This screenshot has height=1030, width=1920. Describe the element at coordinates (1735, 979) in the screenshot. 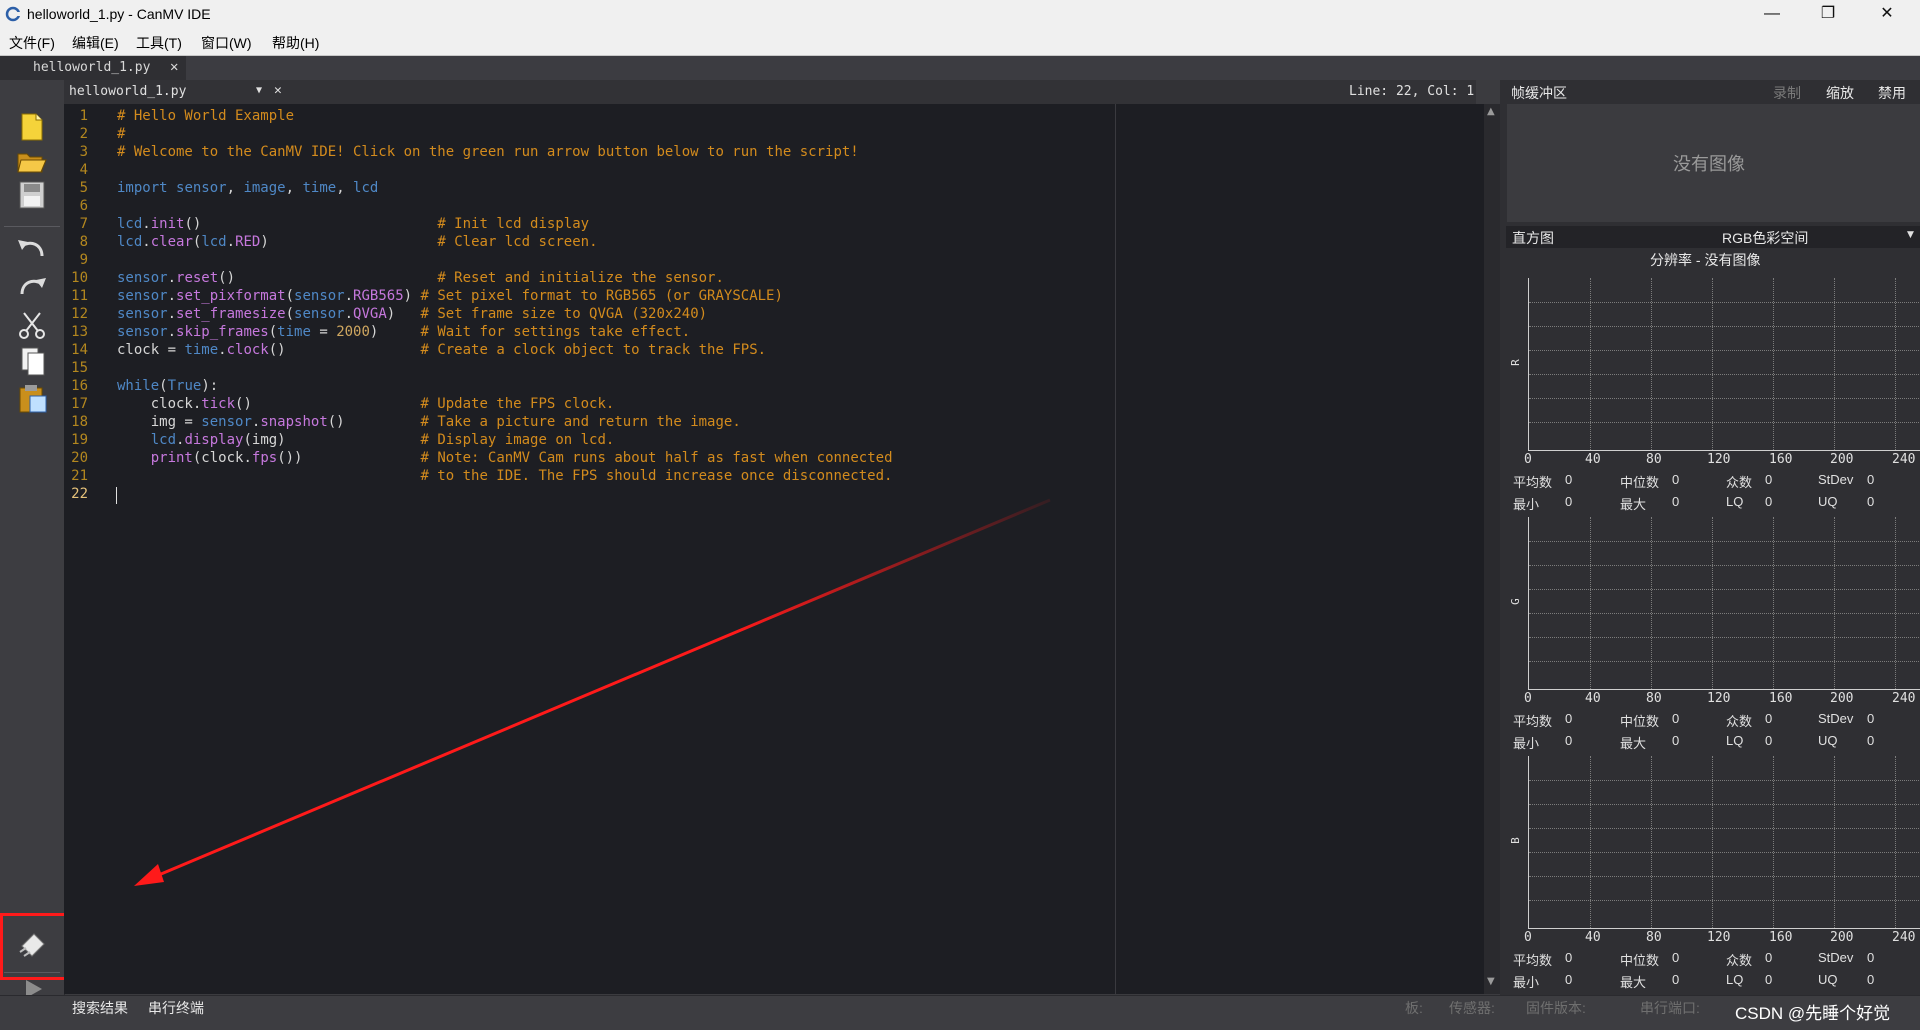

I see `stat-label: LQ` at that location.